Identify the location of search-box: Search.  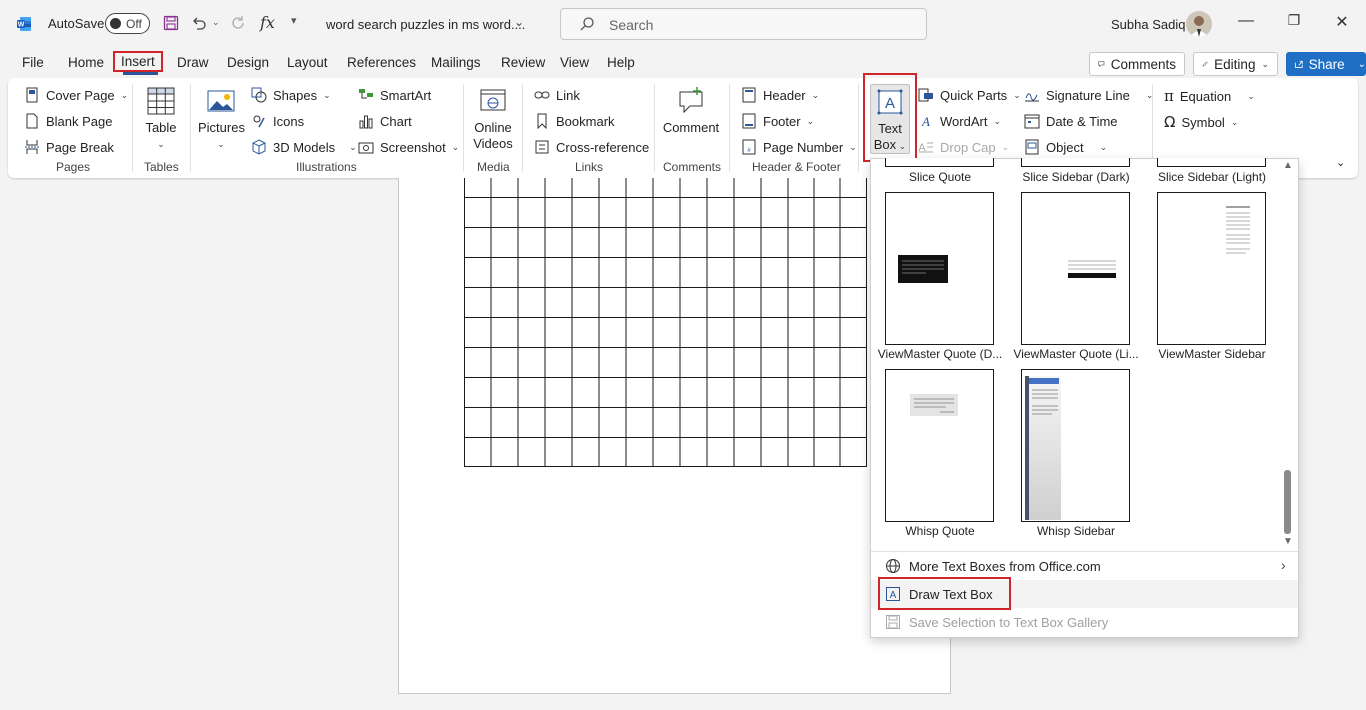
(743, 24).